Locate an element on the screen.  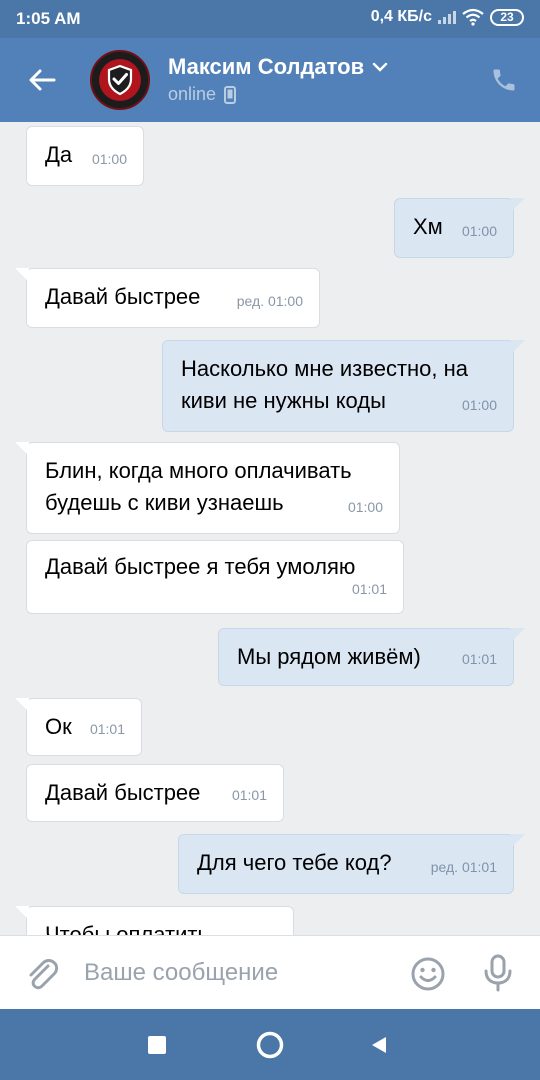
phone-icon is located at coordinates (504, 80).